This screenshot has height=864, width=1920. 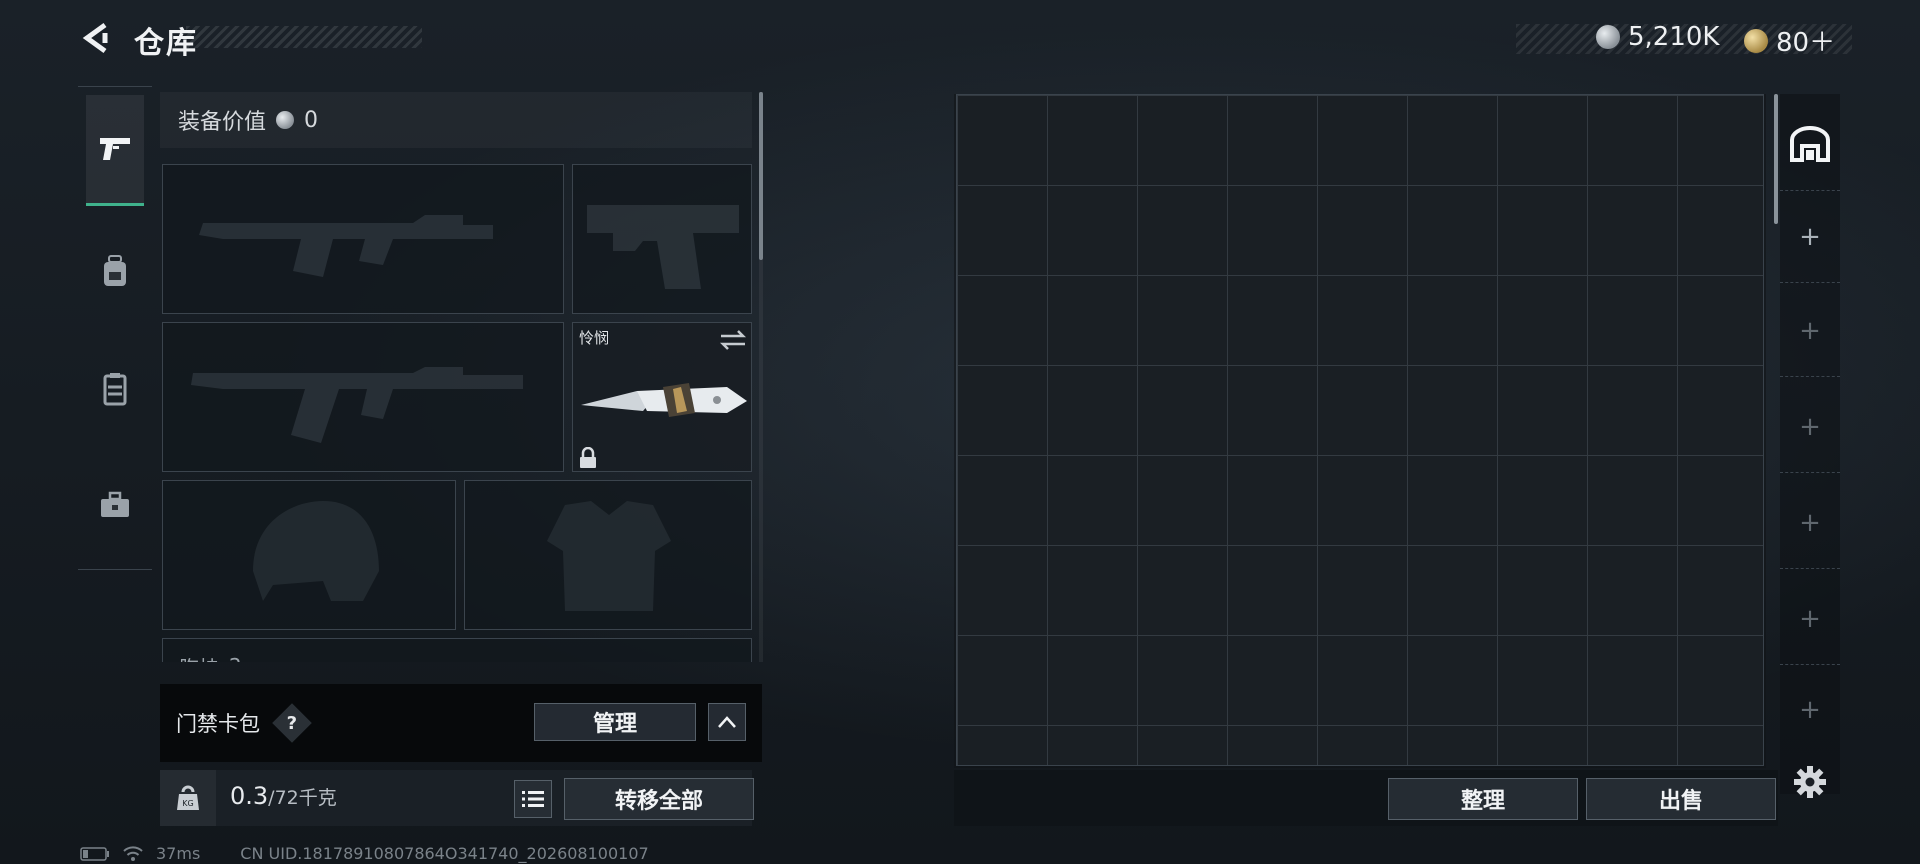 I want to click on back-arrow-icon, so click(x=95, y=38).